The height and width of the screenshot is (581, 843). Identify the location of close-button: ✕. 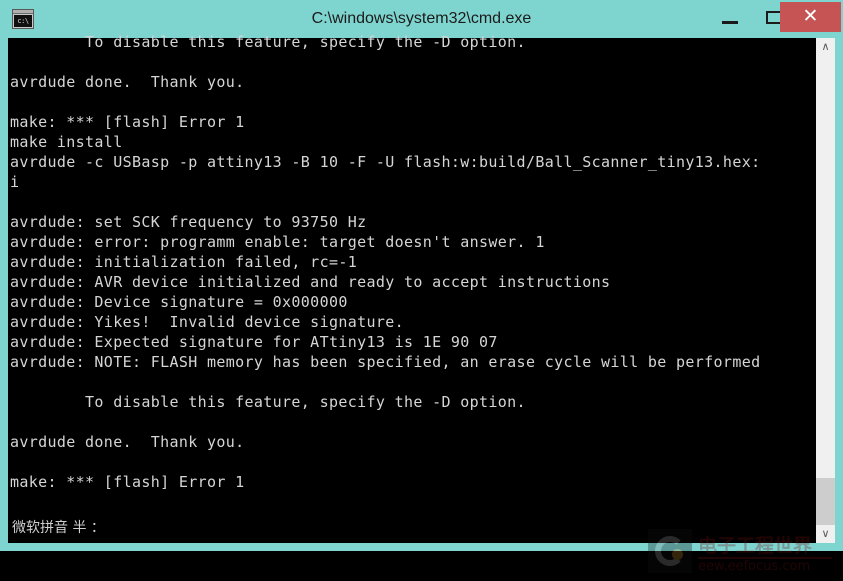
(810, 17).